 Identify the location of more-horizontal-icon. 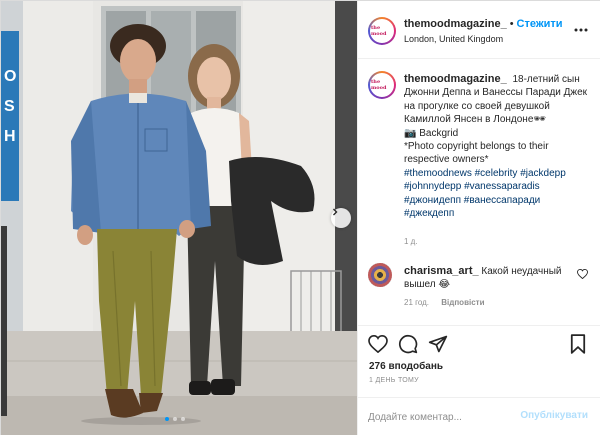
(581, 30).